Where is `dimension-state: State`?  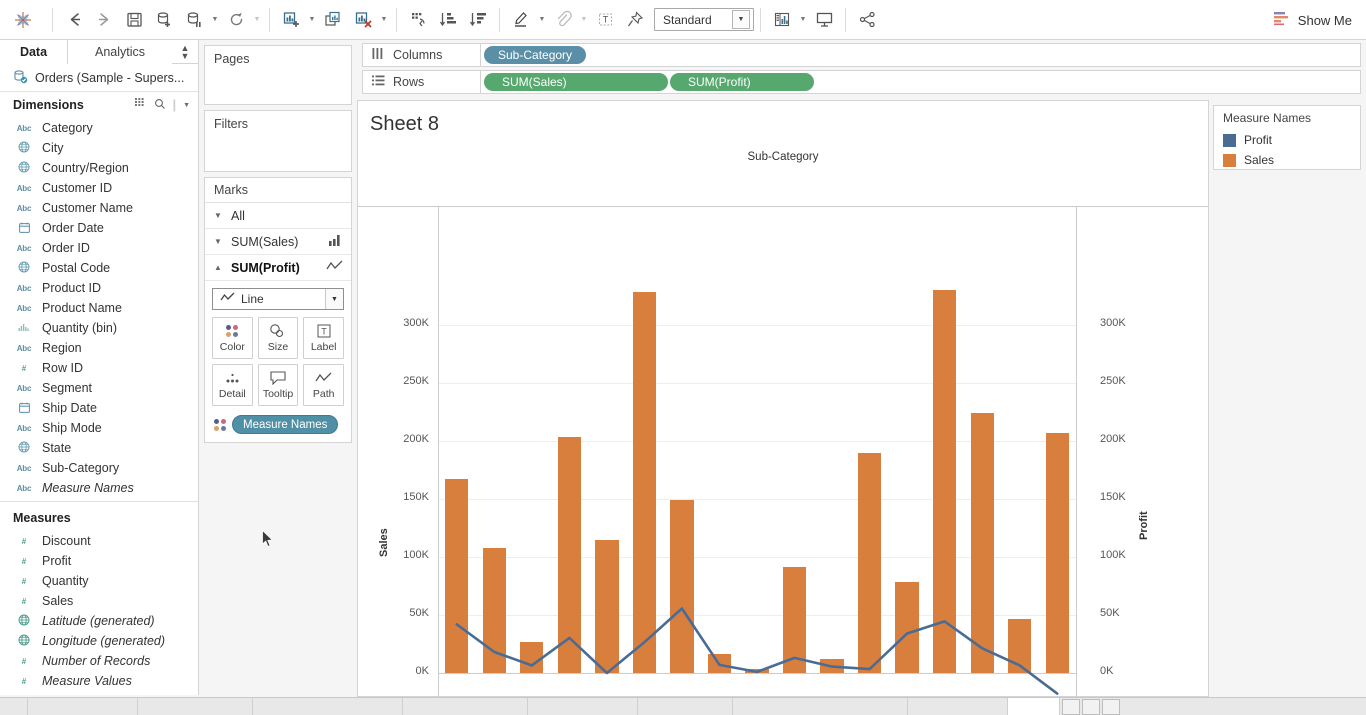
dimension-state: State is located at coordinates (99, 448).